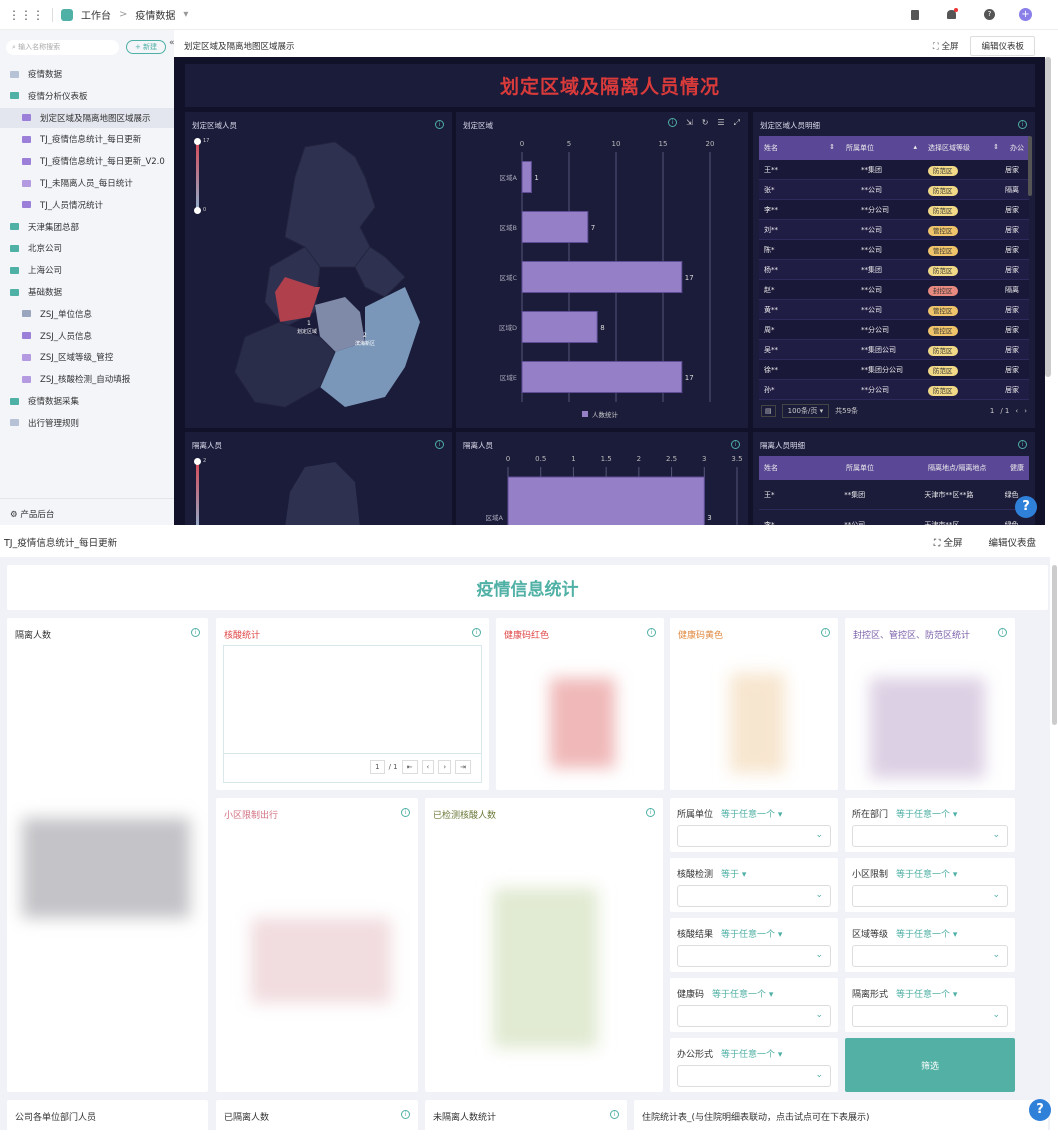 This screenshot has width=1058, height=1140. What do you see at coordinates (952, 13) in the screenshot?
I see `notification-bell-icon` at bounding box center [952, 13].